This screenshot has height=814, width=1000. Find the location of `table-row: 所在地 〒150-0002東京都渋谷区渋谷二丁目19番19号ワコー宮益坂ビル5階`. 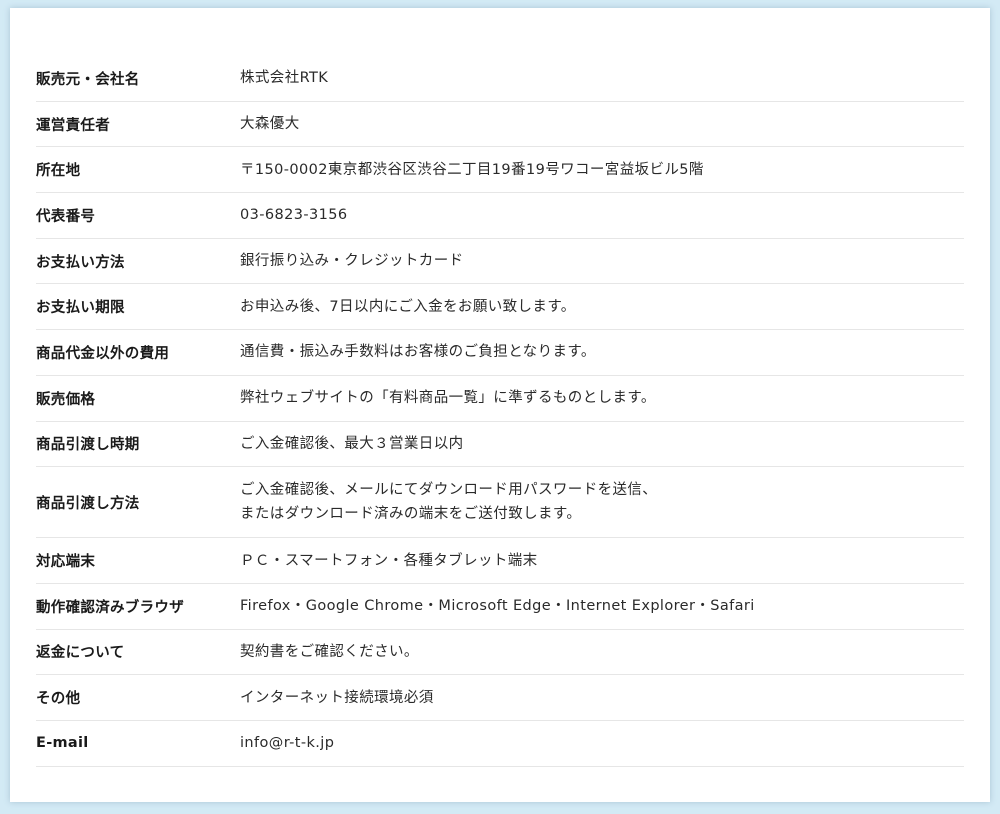

table-row: 所在地 〒150-0002東京都渋谷区渋谷二丁目19番19号ワコー宮益坂ビル5階 is located at coordinates (500, 170).